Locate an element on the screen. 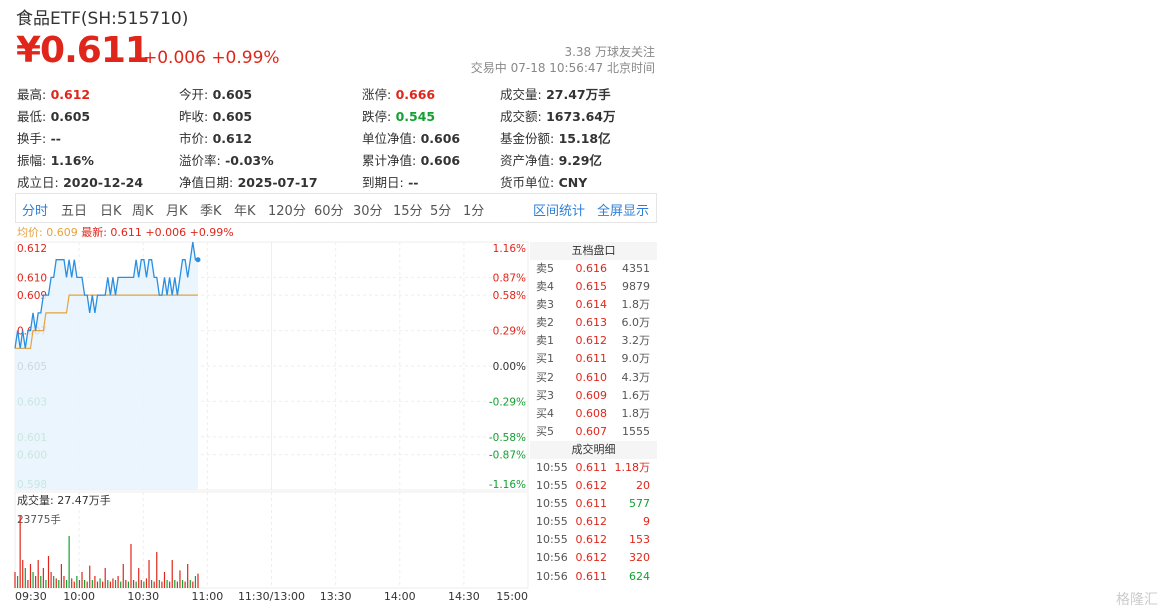  trade-row: 10:55 0.612 9 is located at coordinates (593, 522).